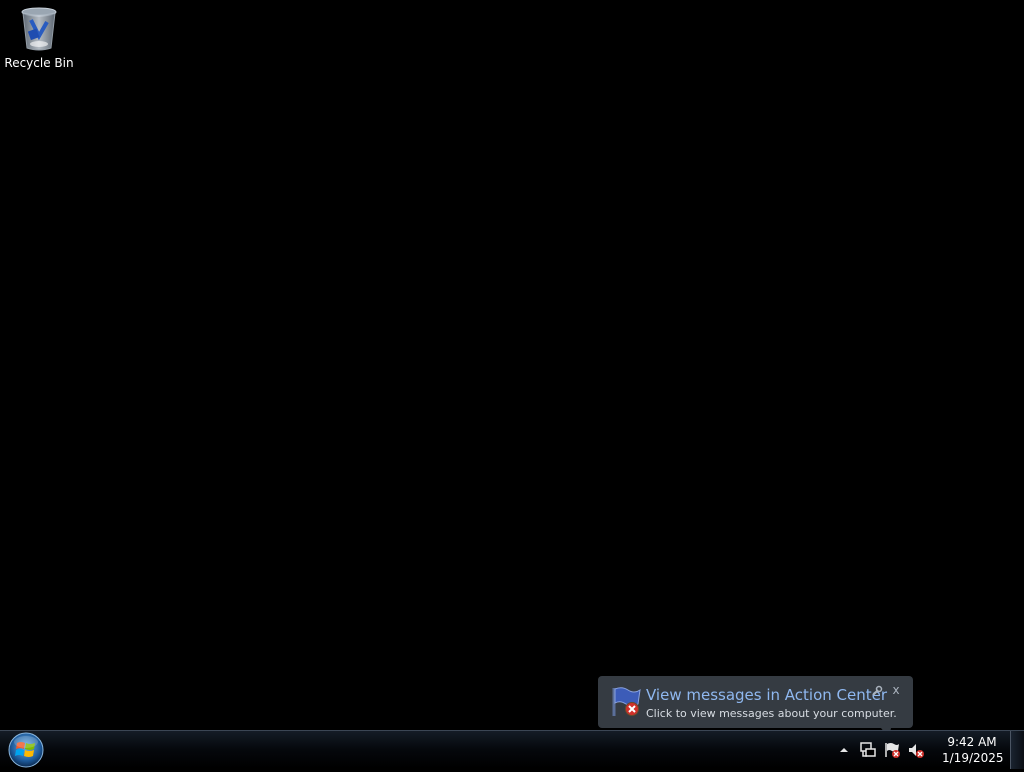 Image resolution: width=1024 pixels, height=772 pixels. I want to click on desktop-icon-recycle-bin: Recycle Bin, so click(39, 41).